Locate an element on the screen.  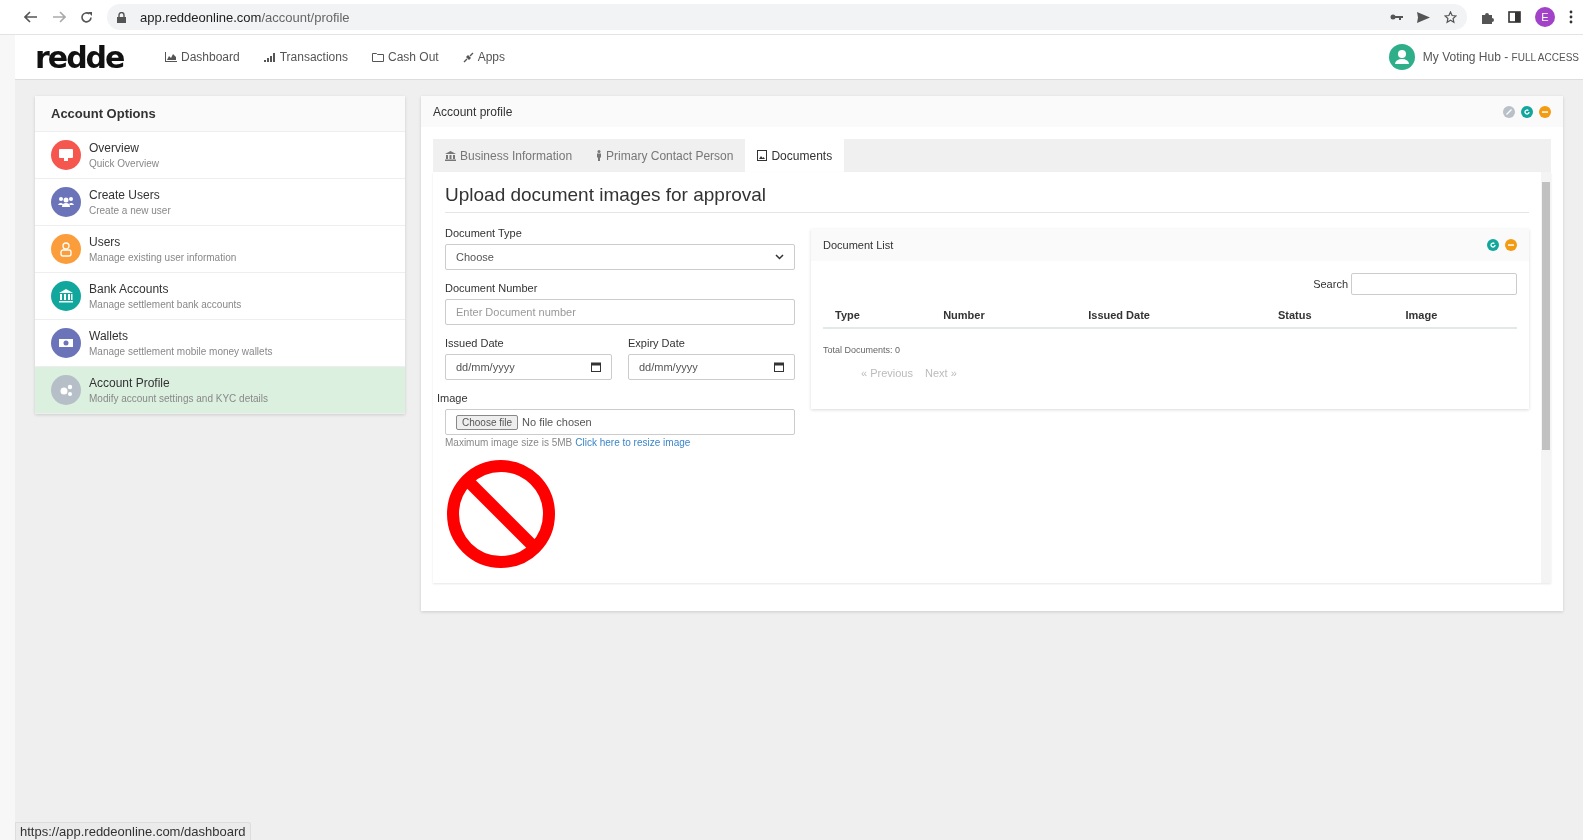
select-field: Choose is located at coordinates (620, 257).